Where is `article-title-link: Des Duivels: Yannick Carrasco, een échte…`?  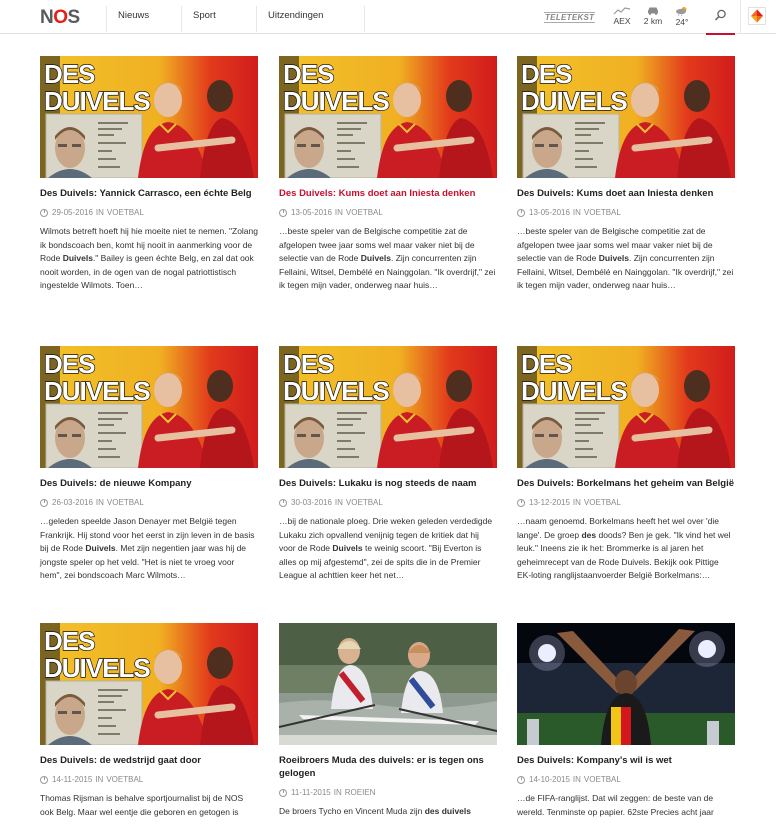 article-title-link: Des Duivels: Yannick Carrasco, een échte… is located at coordinates (149, 193).